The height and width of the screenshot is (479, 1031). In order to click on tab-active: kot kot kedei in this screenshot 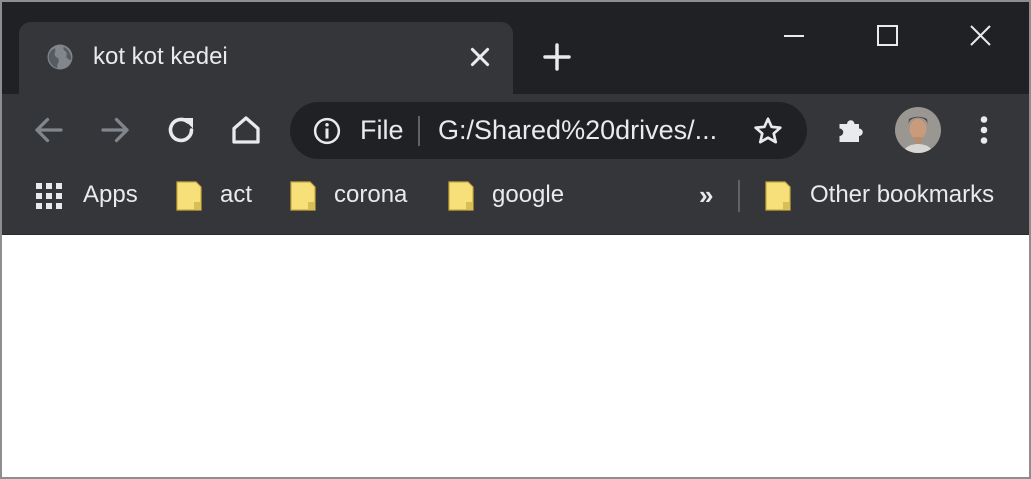, I will do `click(266, 58)`.